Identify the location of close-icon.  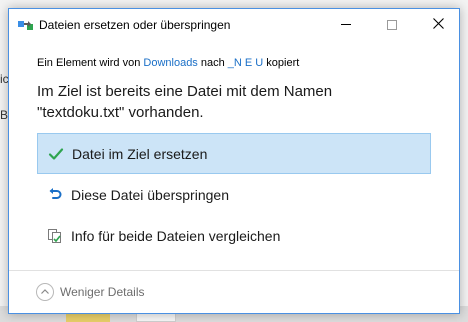
(438, 25).